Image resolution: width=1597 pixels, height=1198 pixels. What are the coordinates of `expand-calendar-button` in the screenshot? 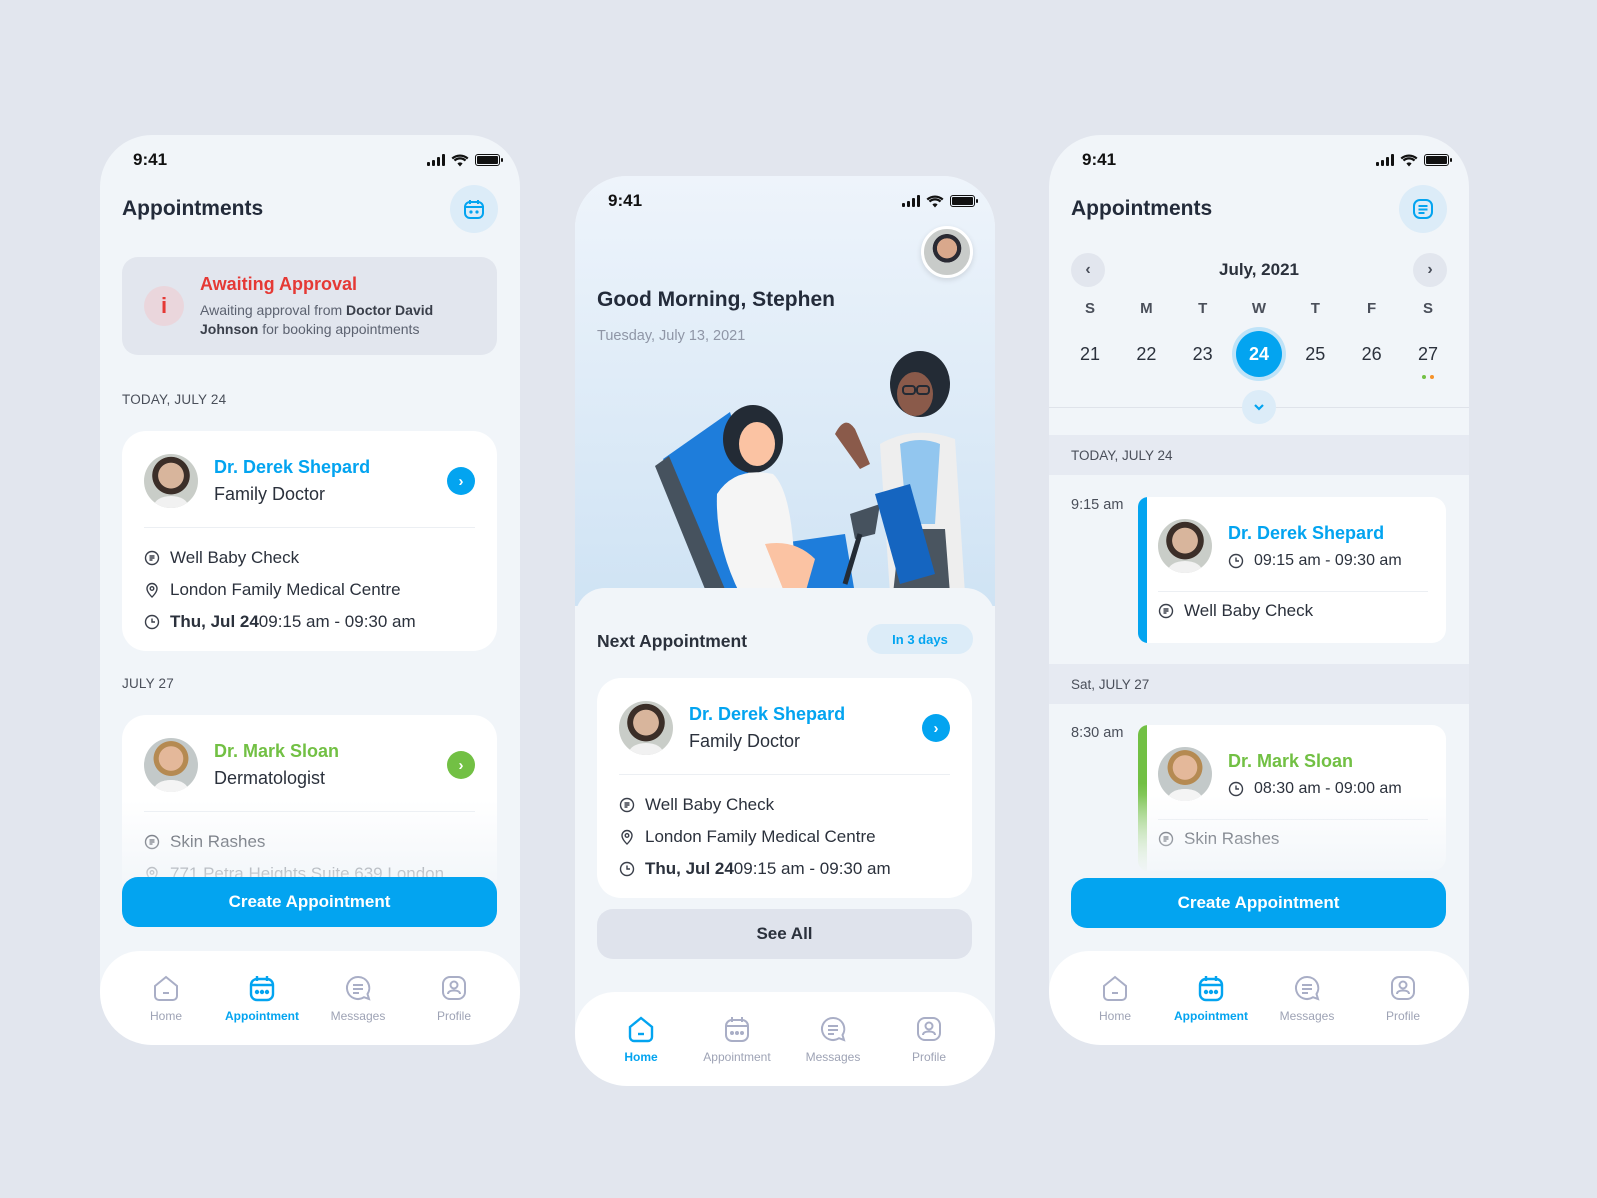 It's located at (1259, 407).